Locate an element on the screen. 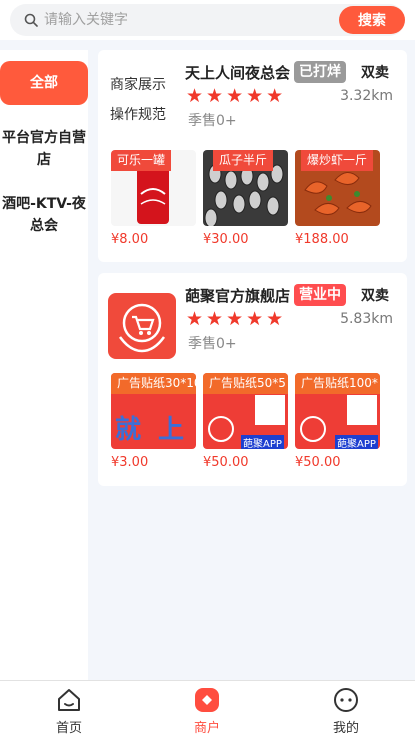  tab-label: 我的 is located at coordinates (345, 728).